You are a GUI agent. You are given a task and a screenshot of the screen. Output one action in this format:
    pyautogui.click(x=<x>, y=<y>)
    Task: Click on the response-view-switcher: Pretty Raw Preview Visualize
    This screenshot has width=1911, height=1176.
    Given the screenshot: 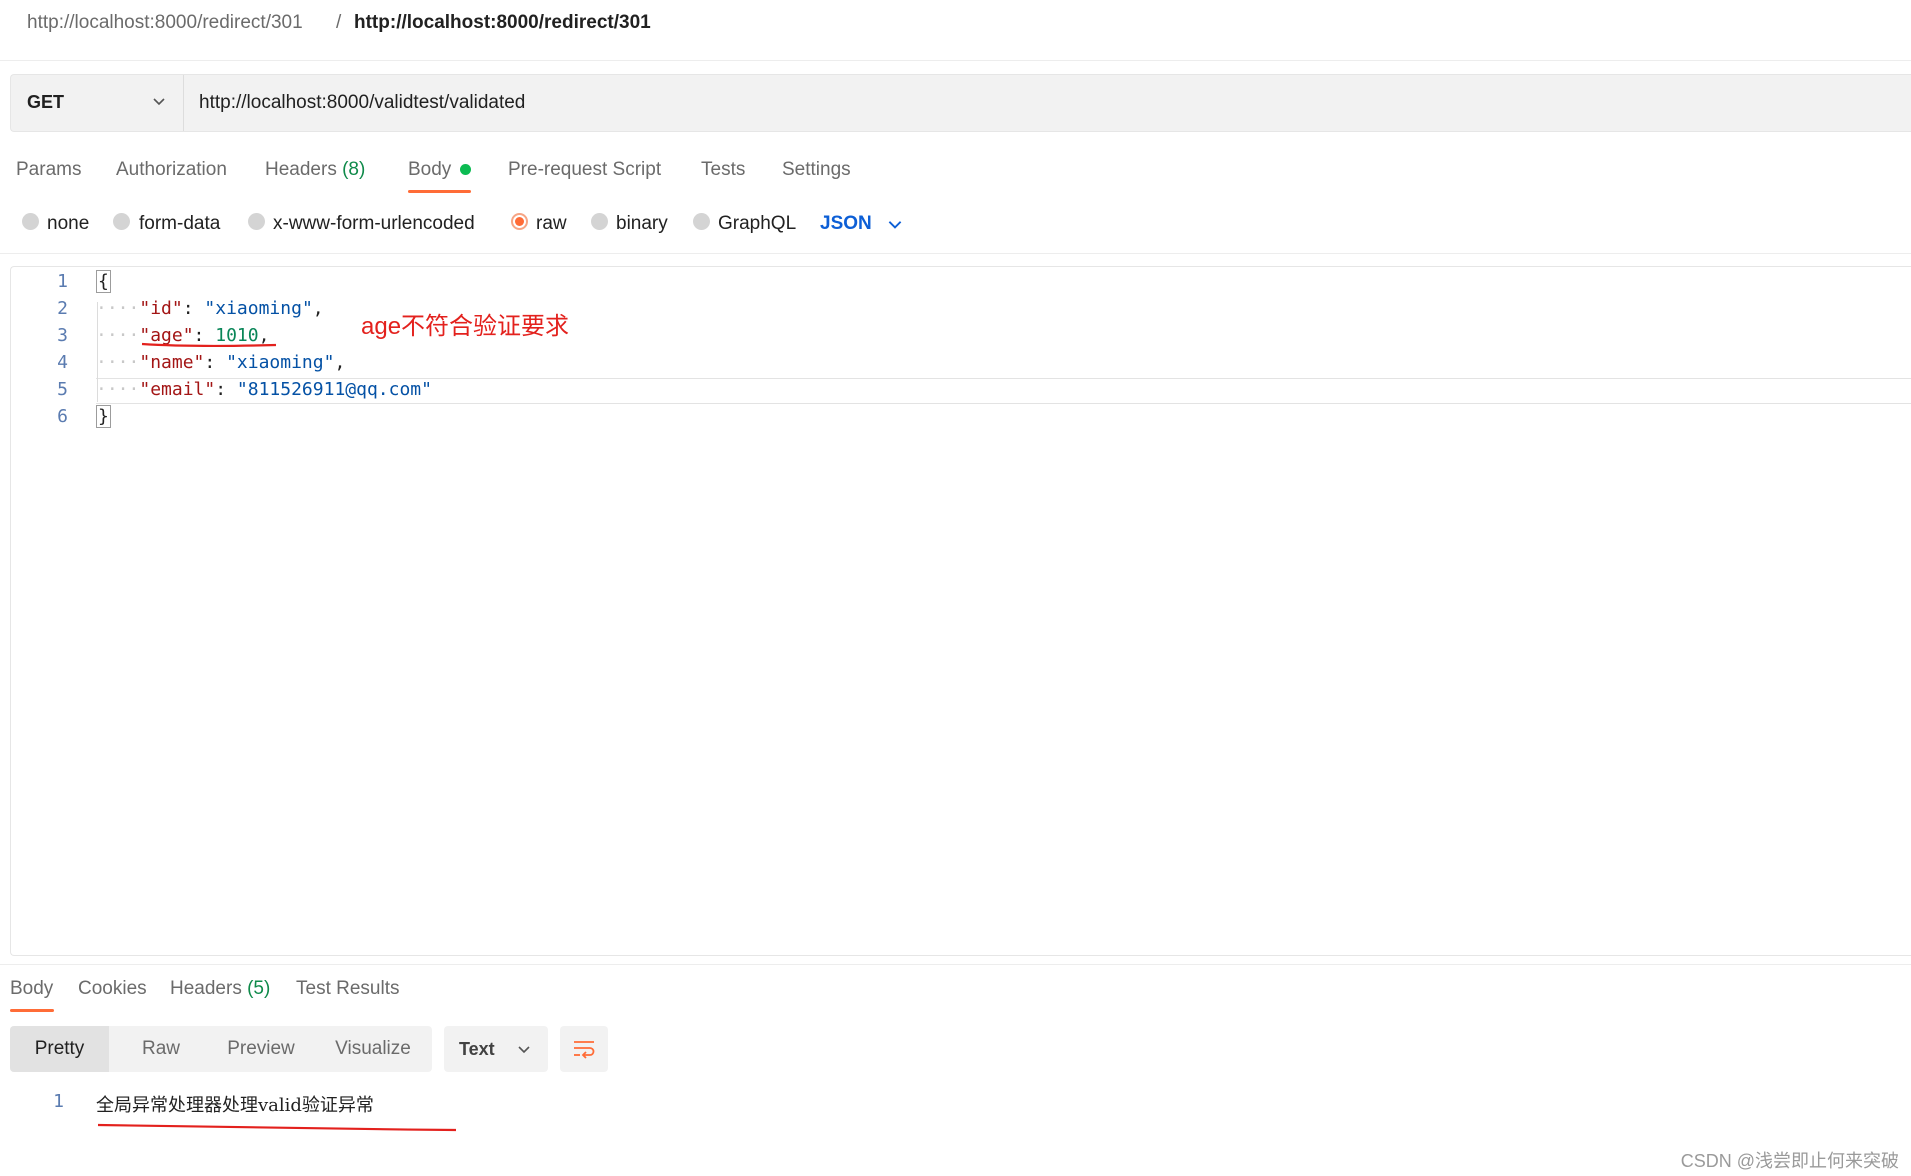 What is the action you would take?
    pyautogui.click(x=221, y=1049)
    